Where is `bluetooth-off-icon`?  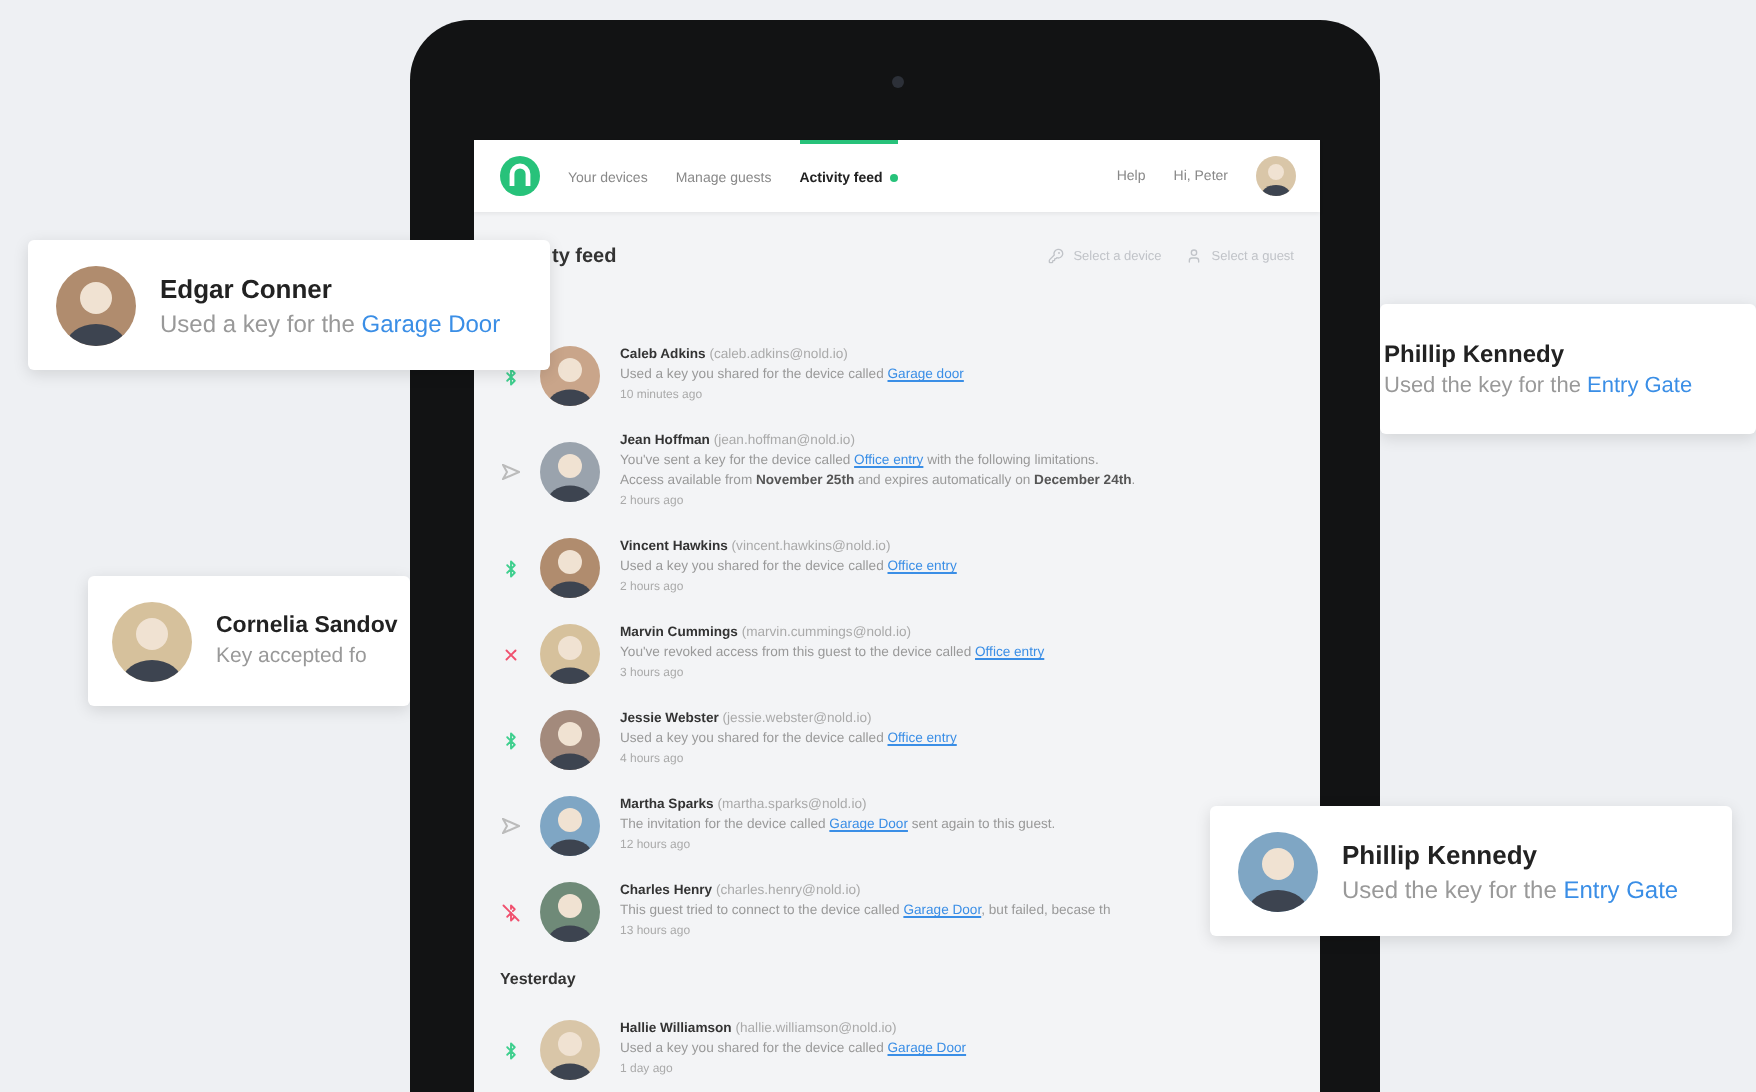 bluetooth-off-icon is located at coordinates (510, 912).